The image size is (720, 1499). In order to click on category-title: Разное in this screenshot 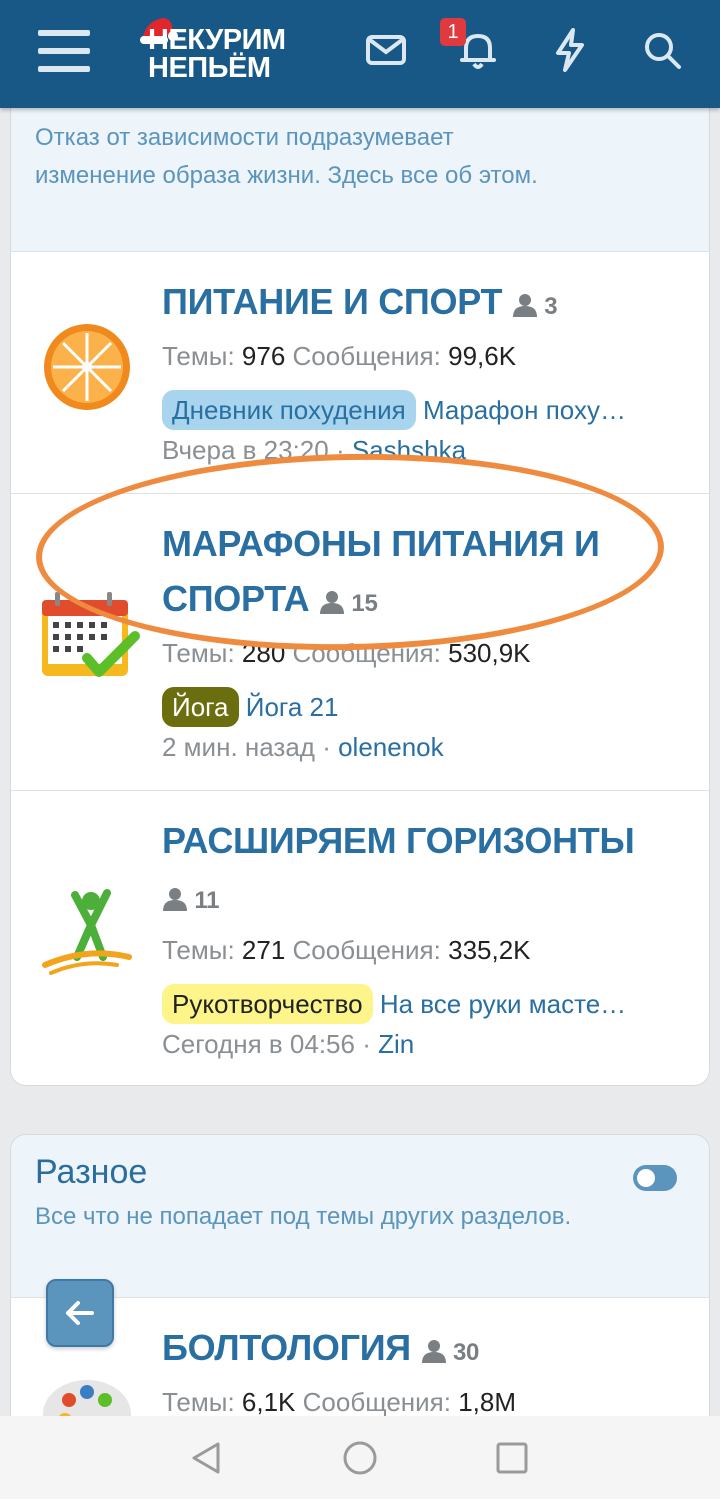, I will do `click(360, 1172)`.